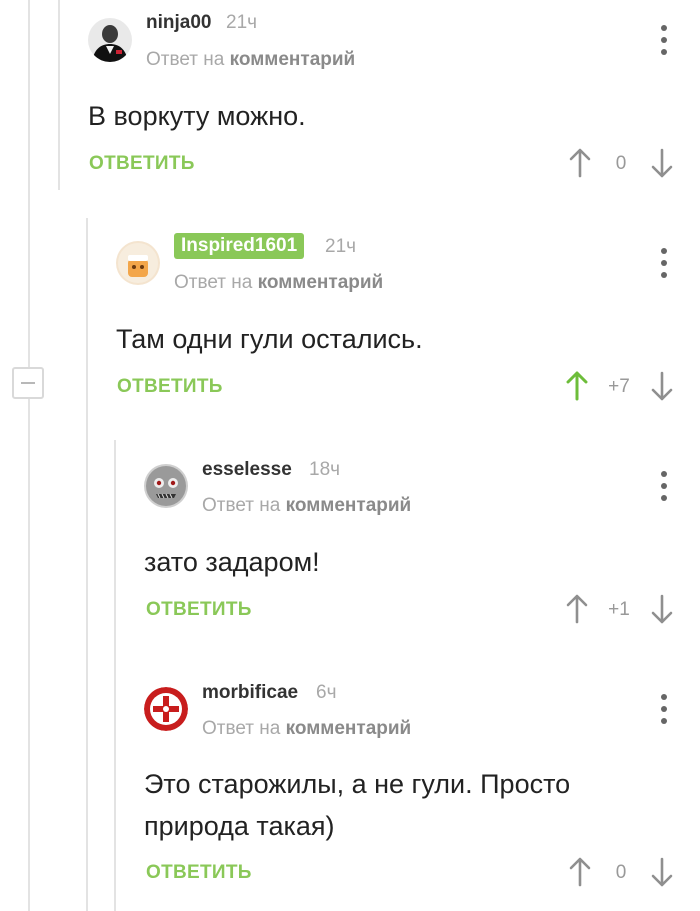 Image resolution: width=700 pixels, height=911 pixels. What do you see at coordinates (197, 116) in the screenshot?
I see `comment-text: В воркуту можно.` at bounding box center [197, 116].